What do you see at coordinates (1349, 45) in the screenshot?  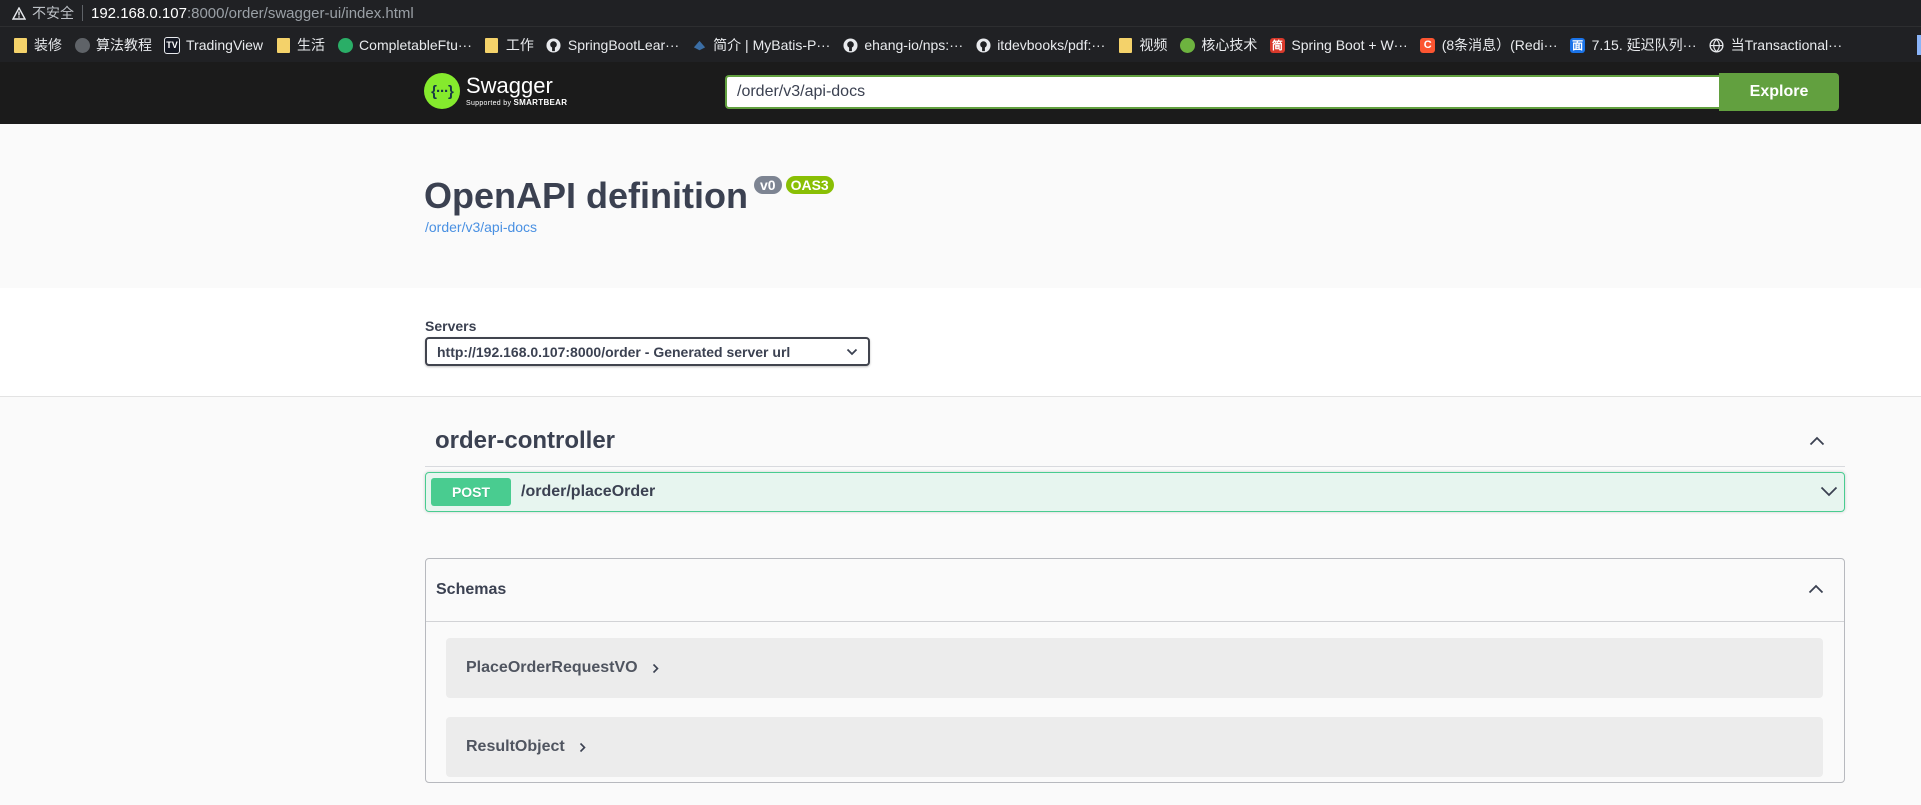 I see `bookmark-label: Spring Boot + W···` at bounding box center [1349, 45].